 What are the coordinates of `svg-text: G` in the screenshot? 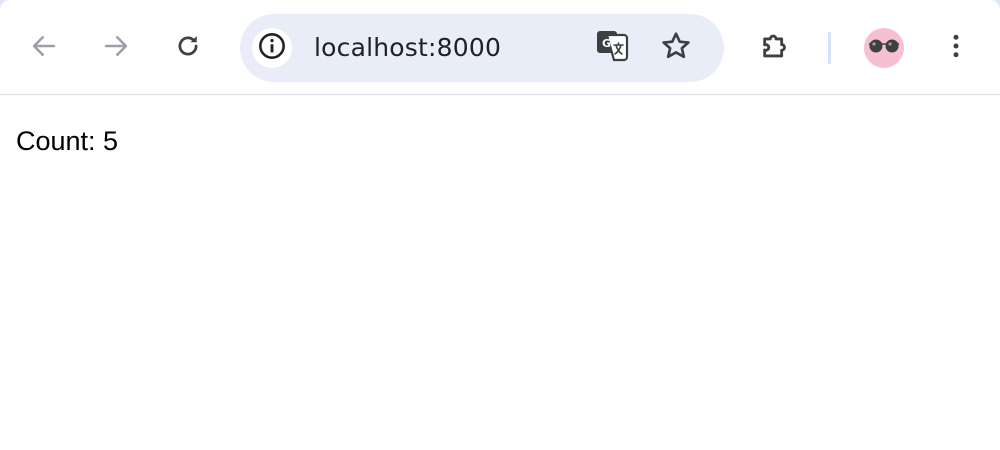 It's located at (606, 43).